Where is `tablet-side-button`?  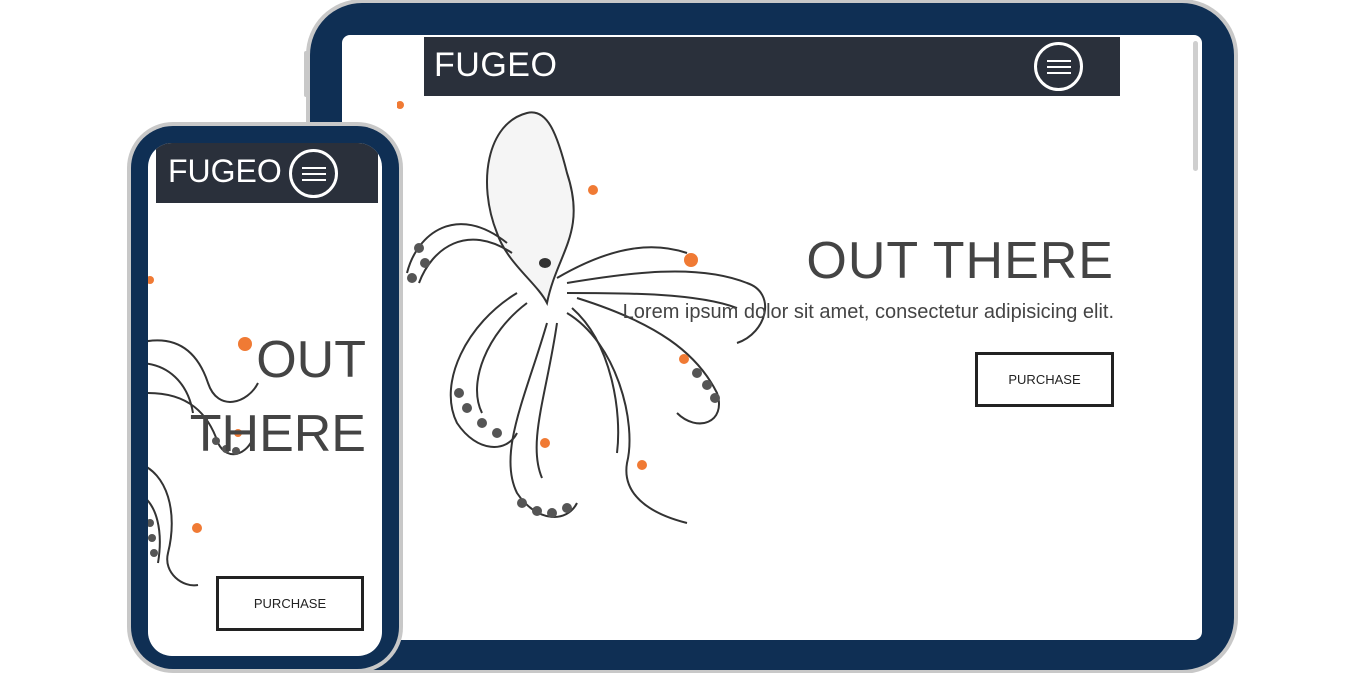
tablet-side-button is located at coordinates (306, 74).